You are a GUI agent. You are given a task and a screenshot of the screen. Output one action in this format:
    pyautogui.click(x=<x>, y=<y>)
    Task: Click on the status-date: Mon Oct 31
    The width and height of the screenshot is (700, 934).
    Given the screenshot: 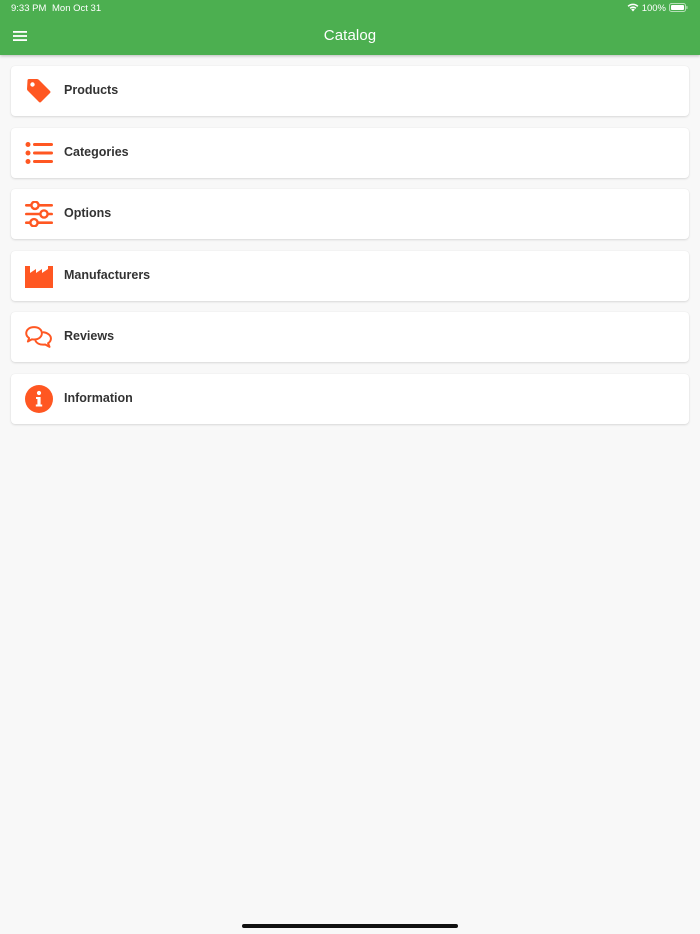 What is the action you would take?
    pyautogui.click(x=77, y=8)
    